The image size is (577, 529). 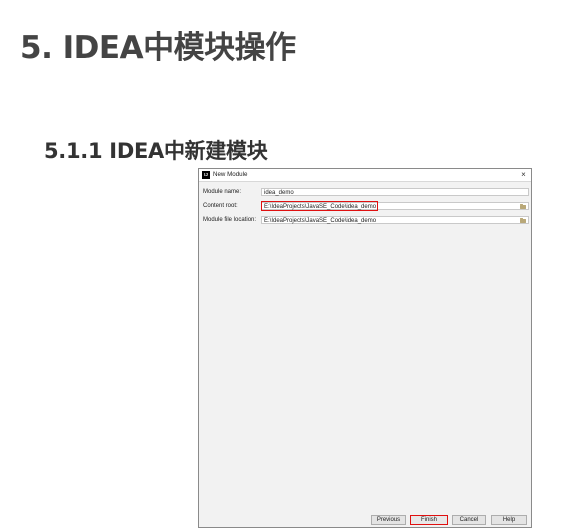 I want to click on section-heading: 5.1.1 IDEA中新建模块, so click(x=156, y=151).